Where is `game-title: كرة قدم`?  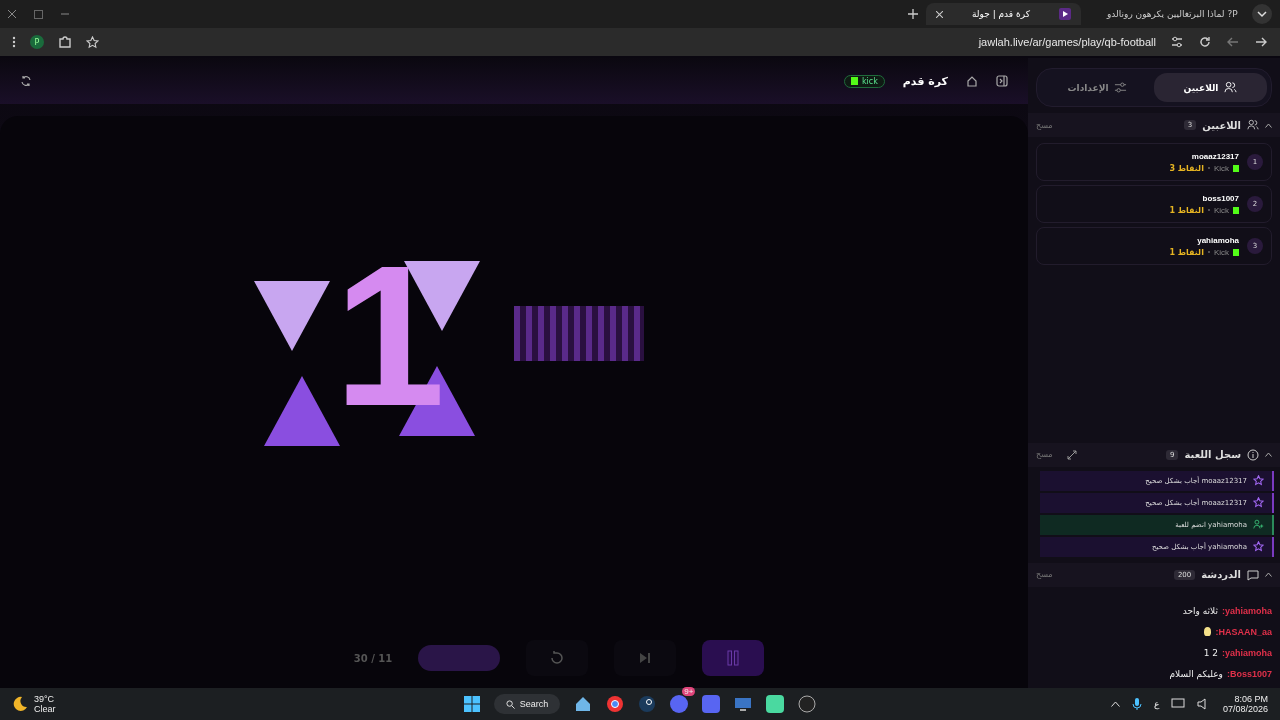
game-title: كرة قدم is located at coordinates (925, 81).